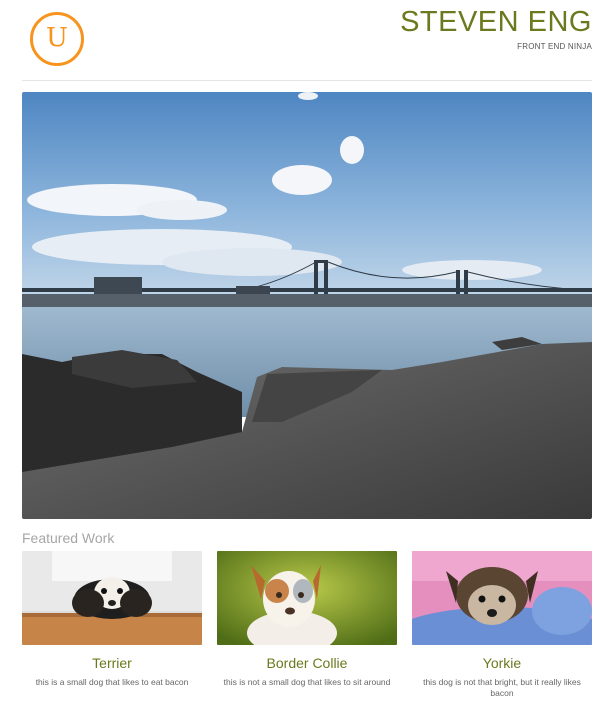 The width and height of the screenshot is (614, 725). Describe the element at coordinates (496, 22) in the screenshot. I see `site-title: STEVEN ENG` at that location.